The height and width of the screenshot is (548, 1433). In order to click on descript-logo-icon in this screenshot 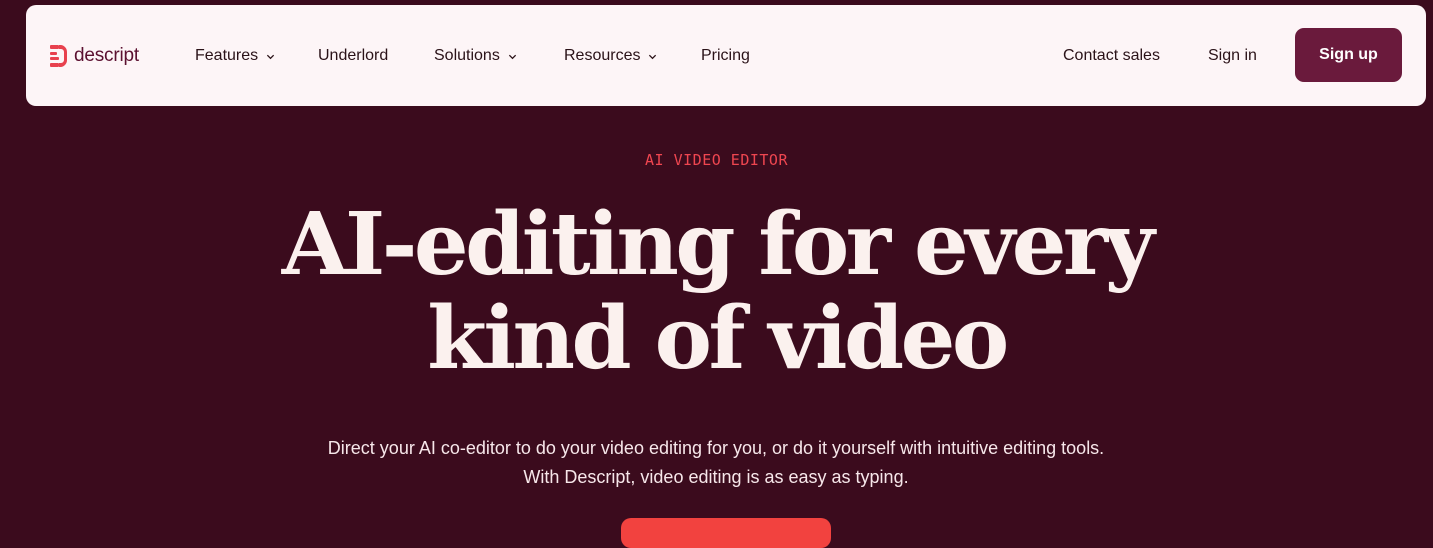, I will do `click(59, 56)`.